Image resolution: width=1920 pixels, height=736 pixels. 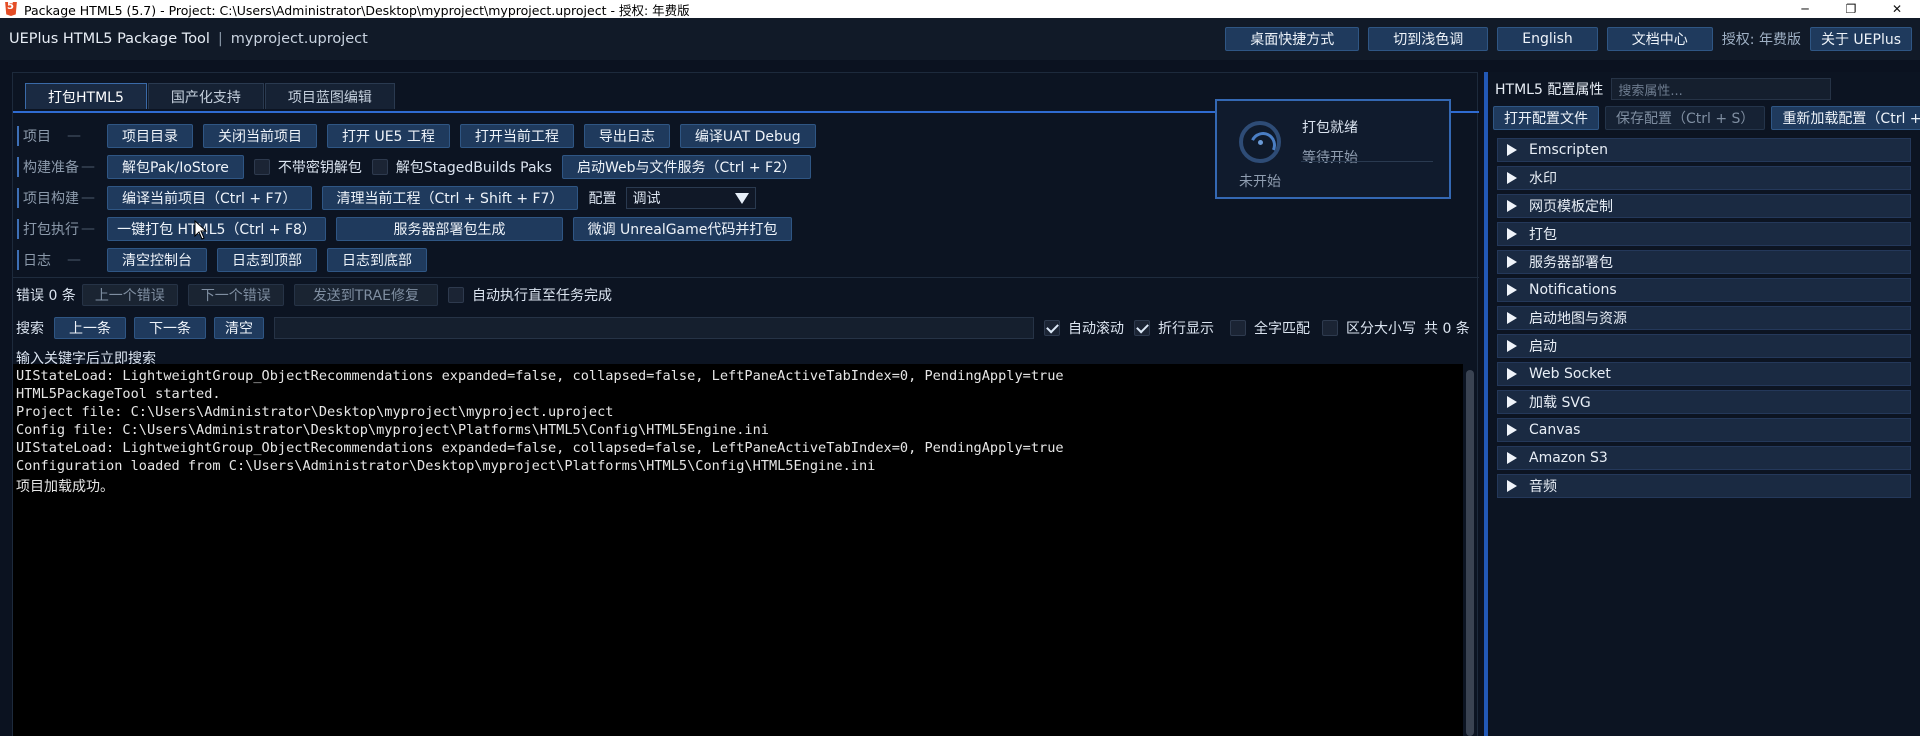 I want to click on close-button: ✕, so click(x=1897, y=9).